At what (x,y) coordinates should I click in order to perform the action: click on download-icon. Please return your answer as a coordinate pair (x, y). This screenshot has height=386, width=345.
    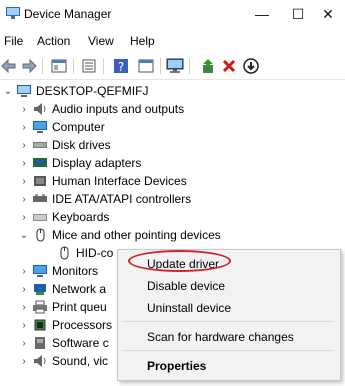
    Looking at the image, I should click on (251, 66).